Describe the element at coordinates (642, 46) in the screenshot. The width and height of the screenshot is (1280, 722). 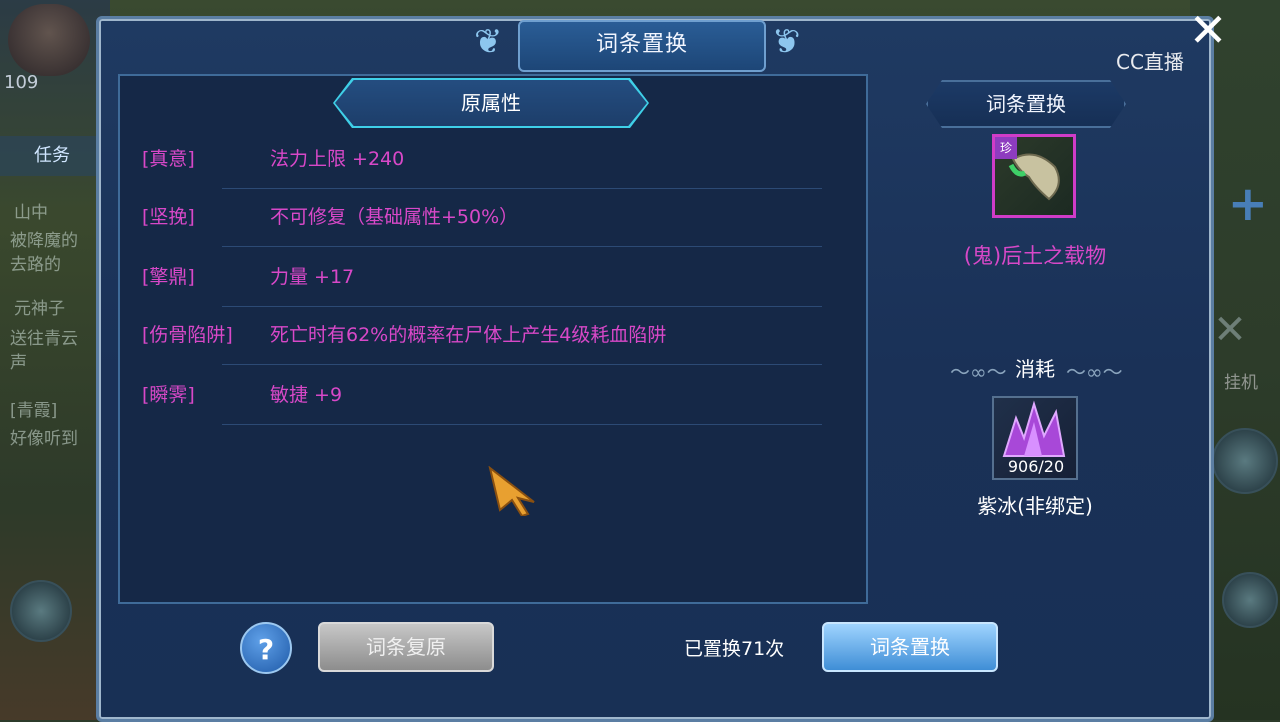
I see `dialog-title: 词条置换` at that location.